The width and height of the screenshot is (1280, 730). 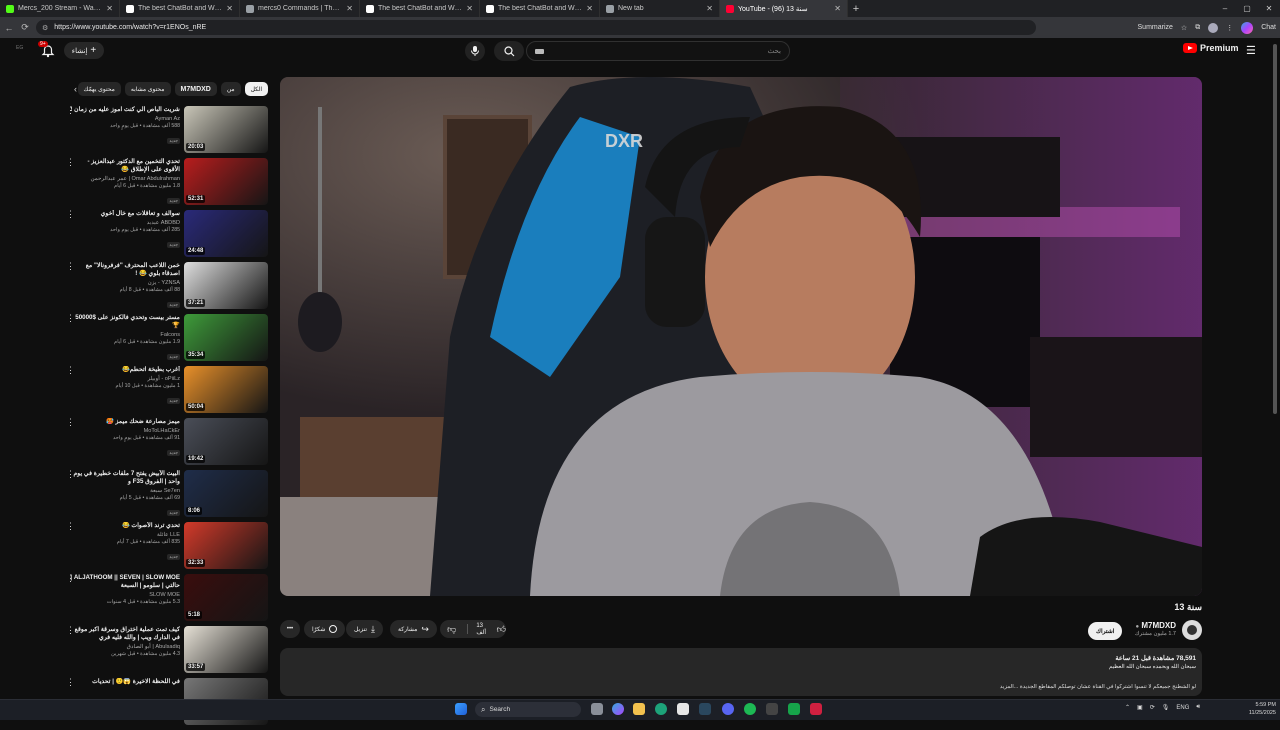 I want to click on create-button: إنشاء +, so click(x=84, y=50).